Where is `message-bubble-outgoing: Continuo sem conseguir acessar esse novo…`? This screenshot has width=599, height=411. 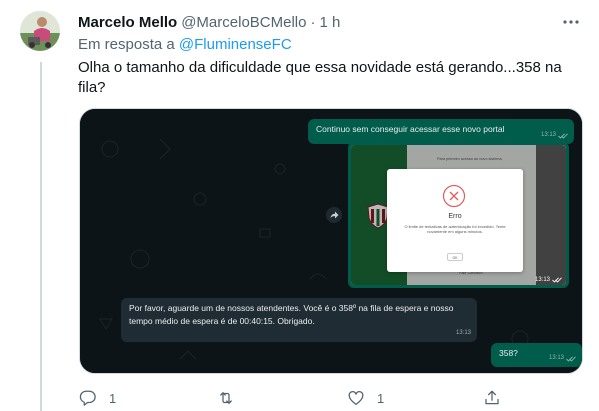
message-bubble-outgoing: Continuo sem conseguir acessar esse novo… is located at coordinates (441, 131).